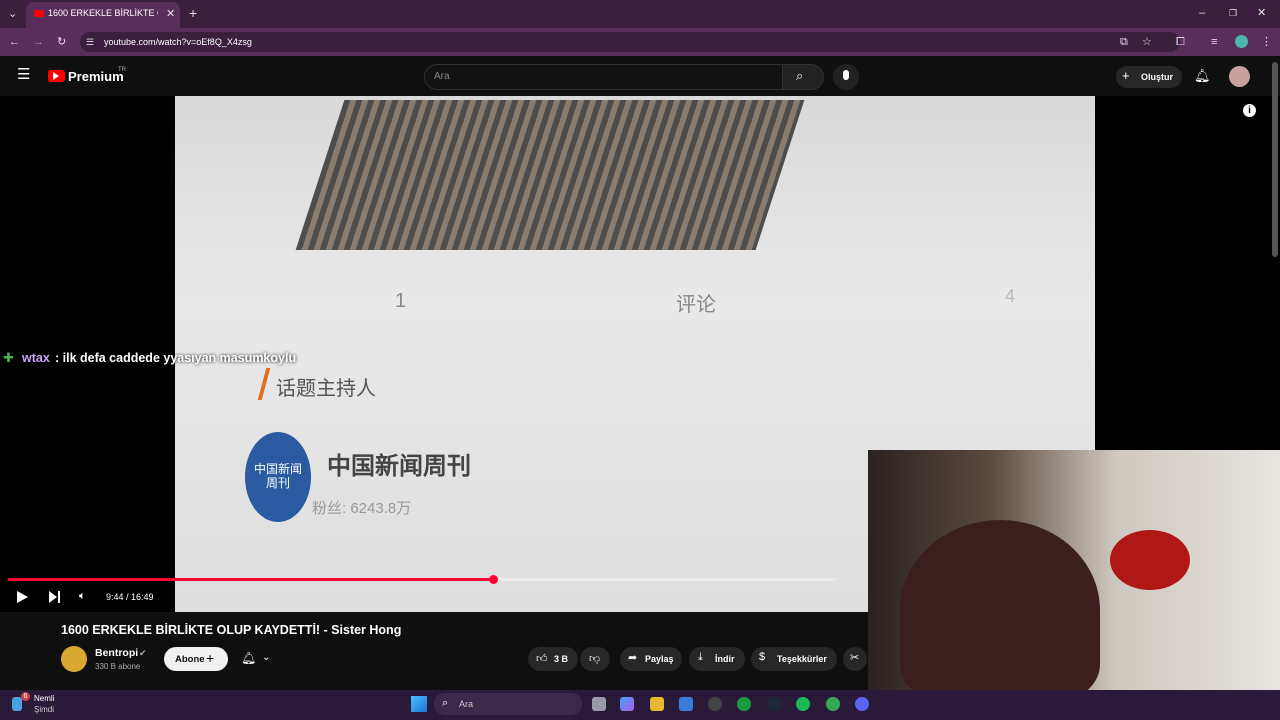  I want to click on taskbar-search-icon: ⌕, so click(445, 703).